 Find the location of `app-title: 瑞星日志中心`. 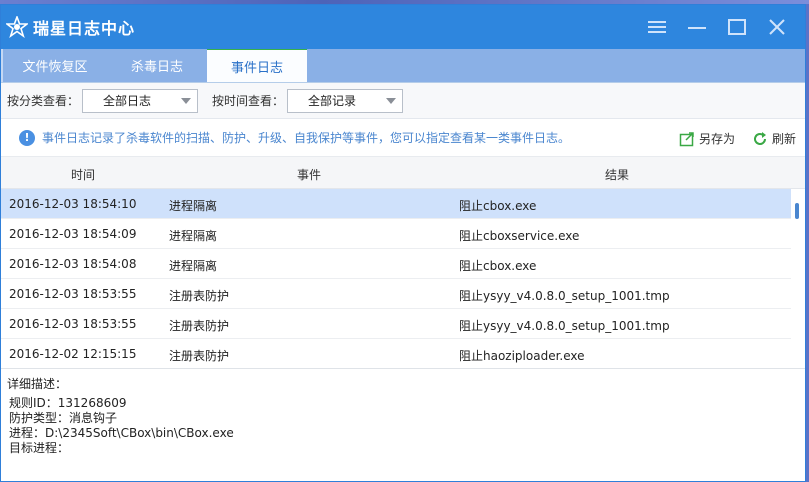

app-title: 瑞星日志中心 is located at coordinates (84, 28).